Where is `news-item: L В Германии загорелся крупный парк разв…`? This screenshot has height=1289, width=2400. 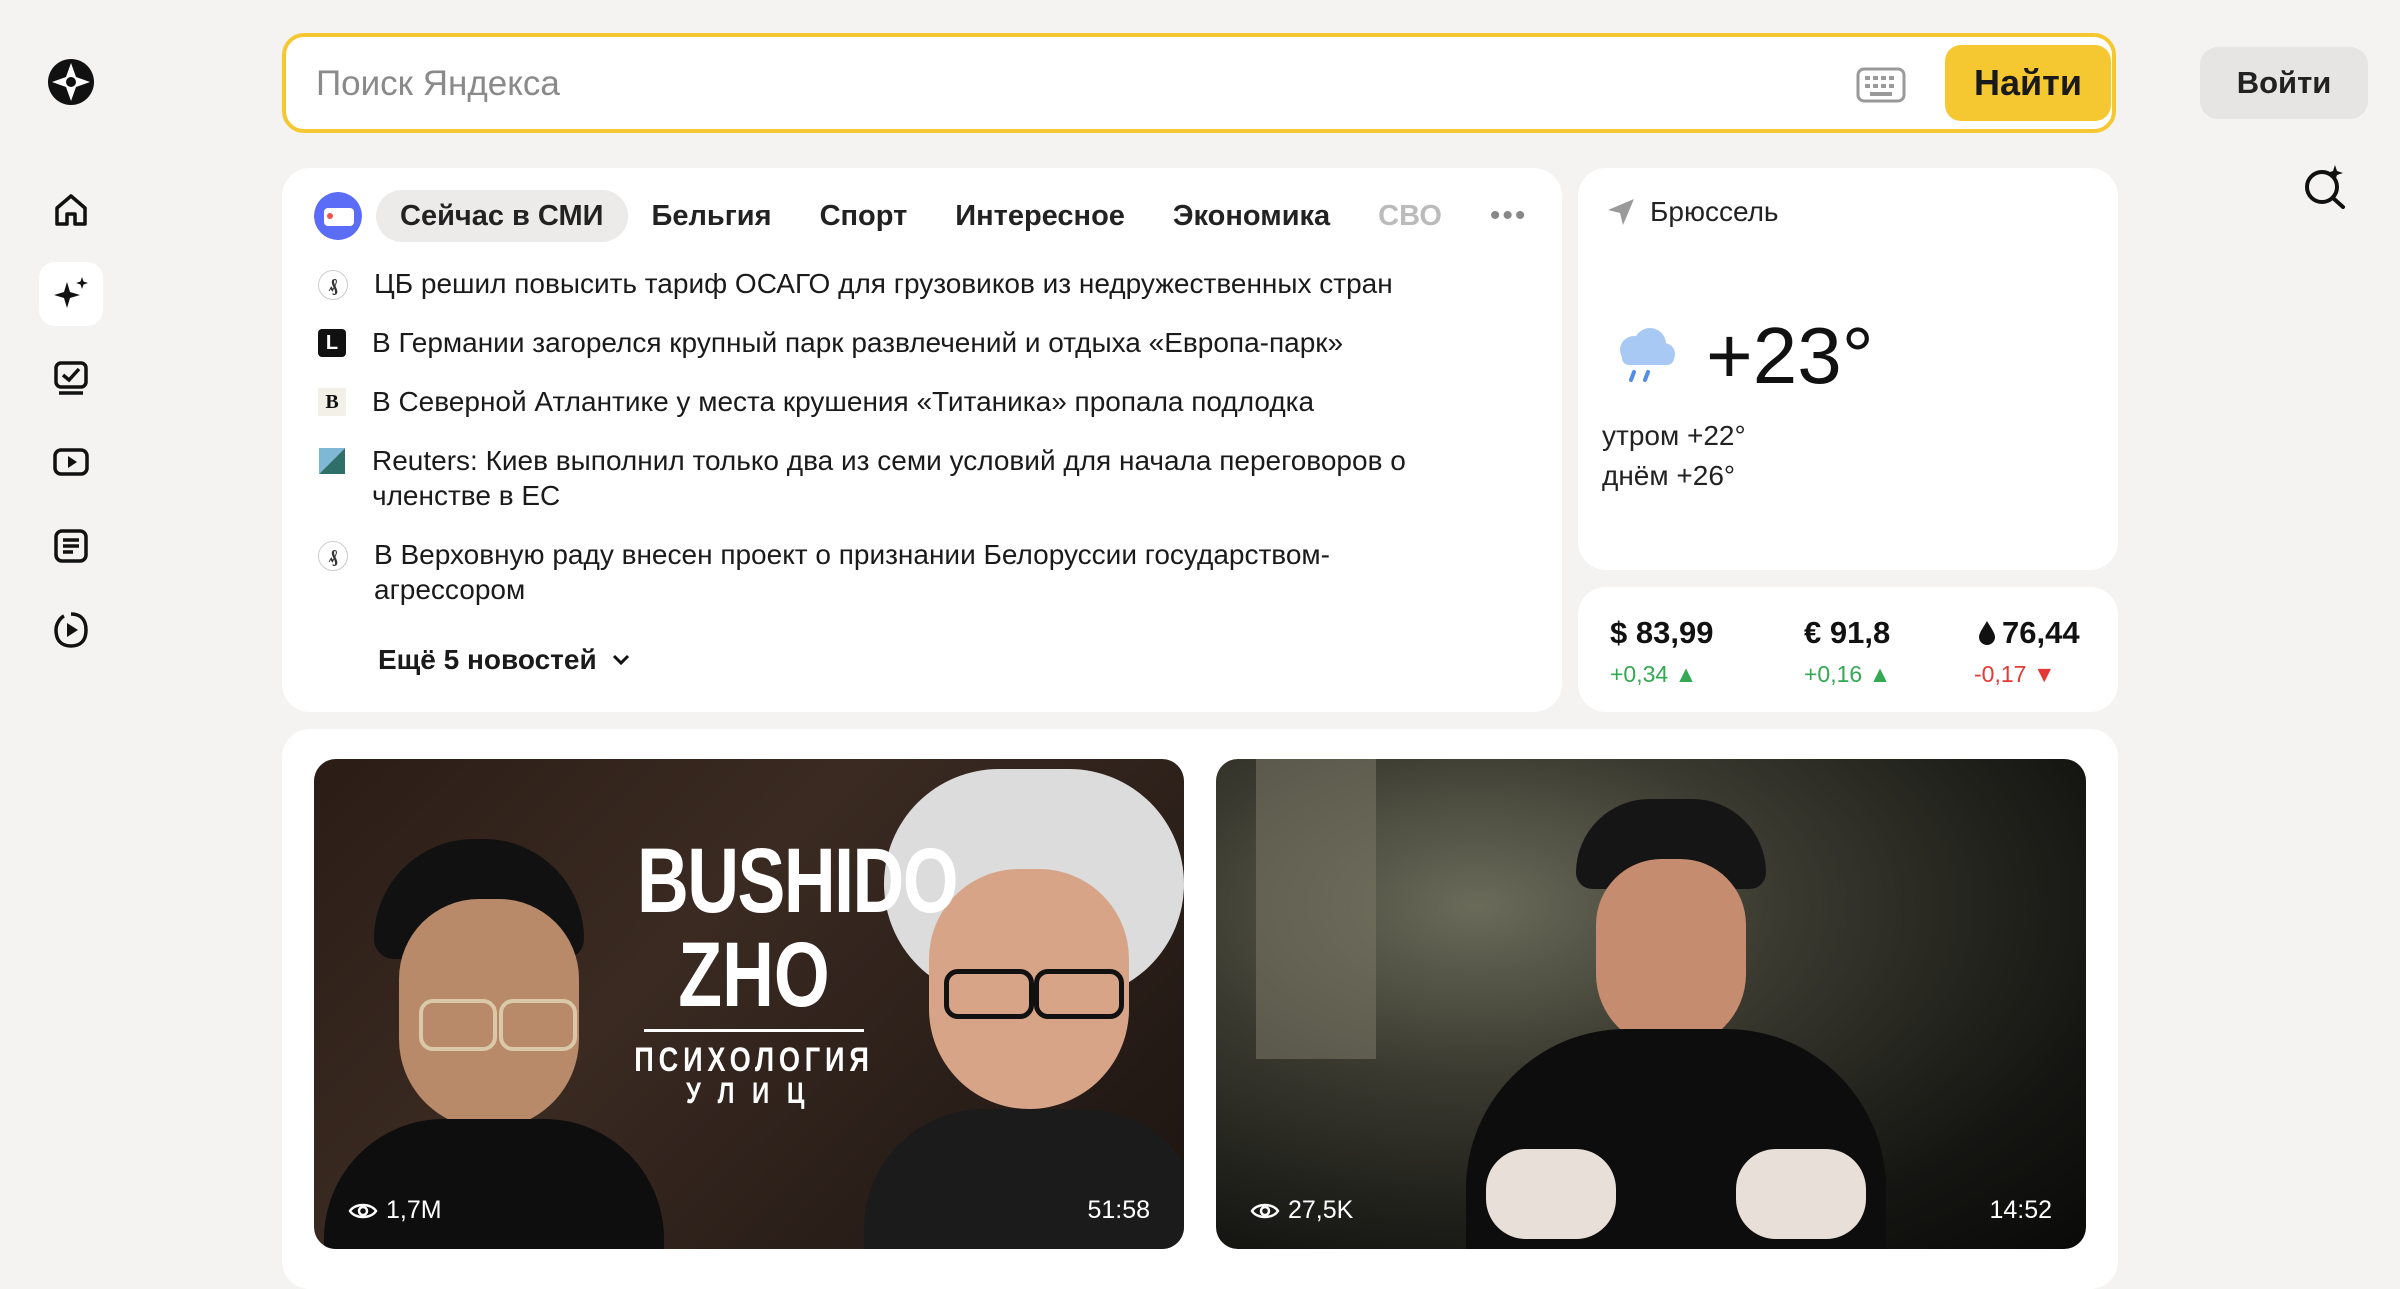 news-item: L В Германии загорелся крупный парк разв… is located at coordinates (898, 342).